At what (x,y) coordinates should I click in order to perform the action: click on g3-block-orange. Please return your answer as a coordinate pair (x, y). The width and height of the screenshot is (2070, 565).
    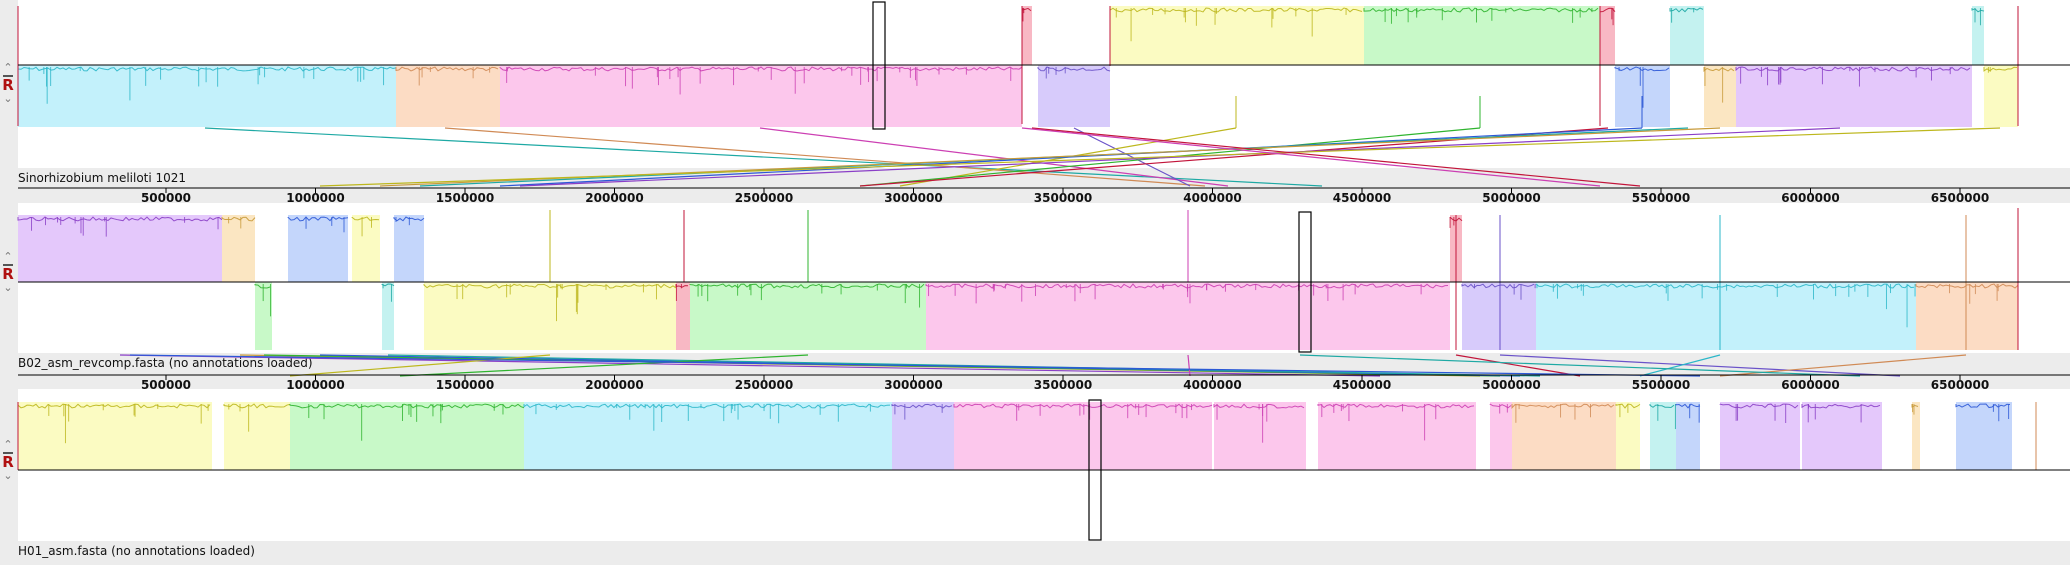
    Looking at the image, I should click on (1564, 436).